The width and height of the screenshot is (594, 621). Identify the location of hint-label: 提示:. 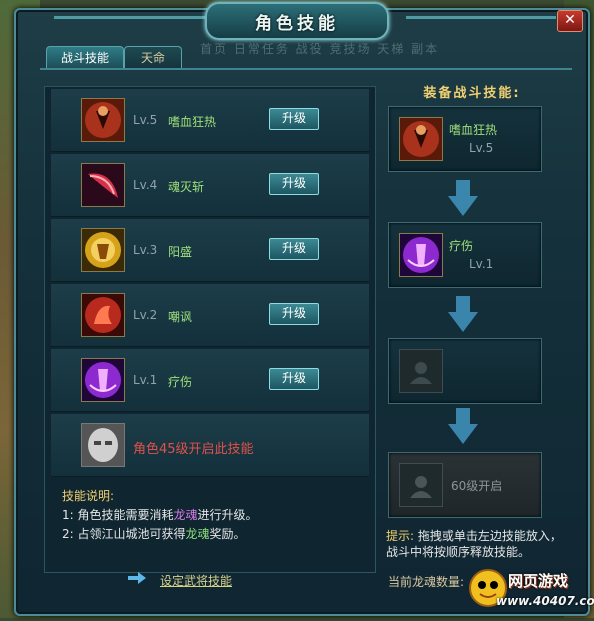
(400, 536).